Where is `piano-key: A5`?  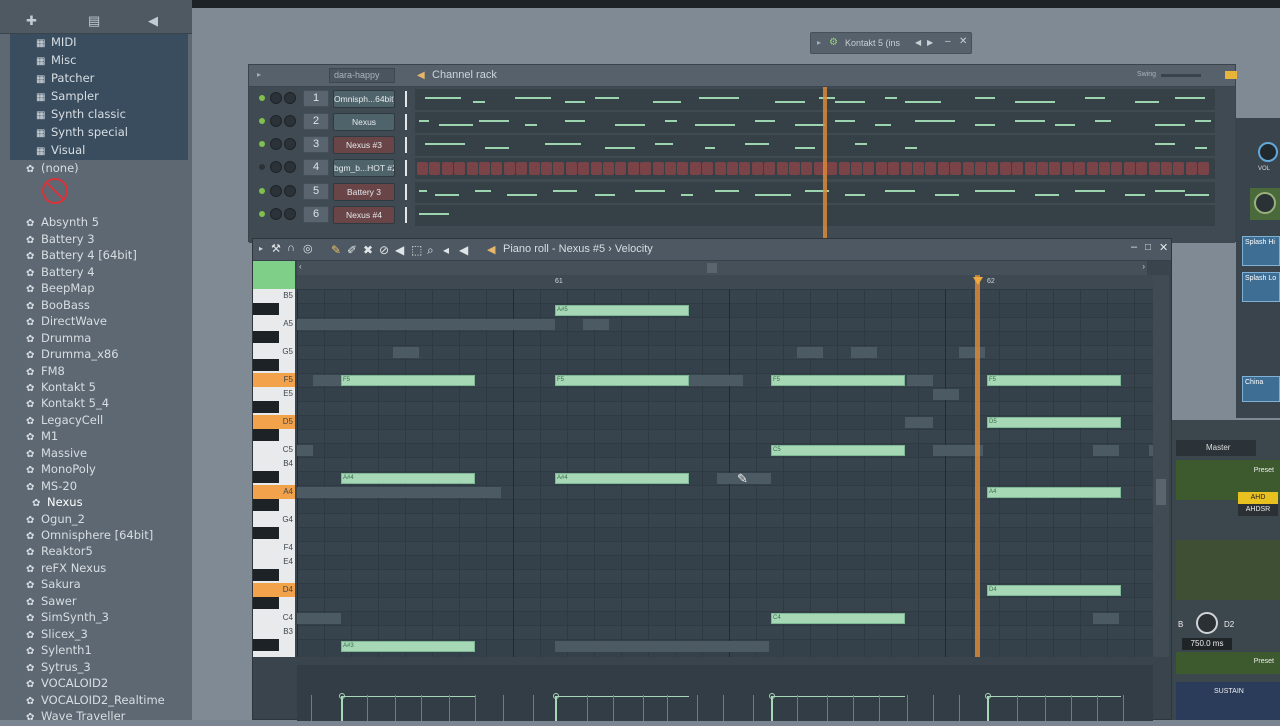 piano-key: A5 is located at coordinates (274, 324).